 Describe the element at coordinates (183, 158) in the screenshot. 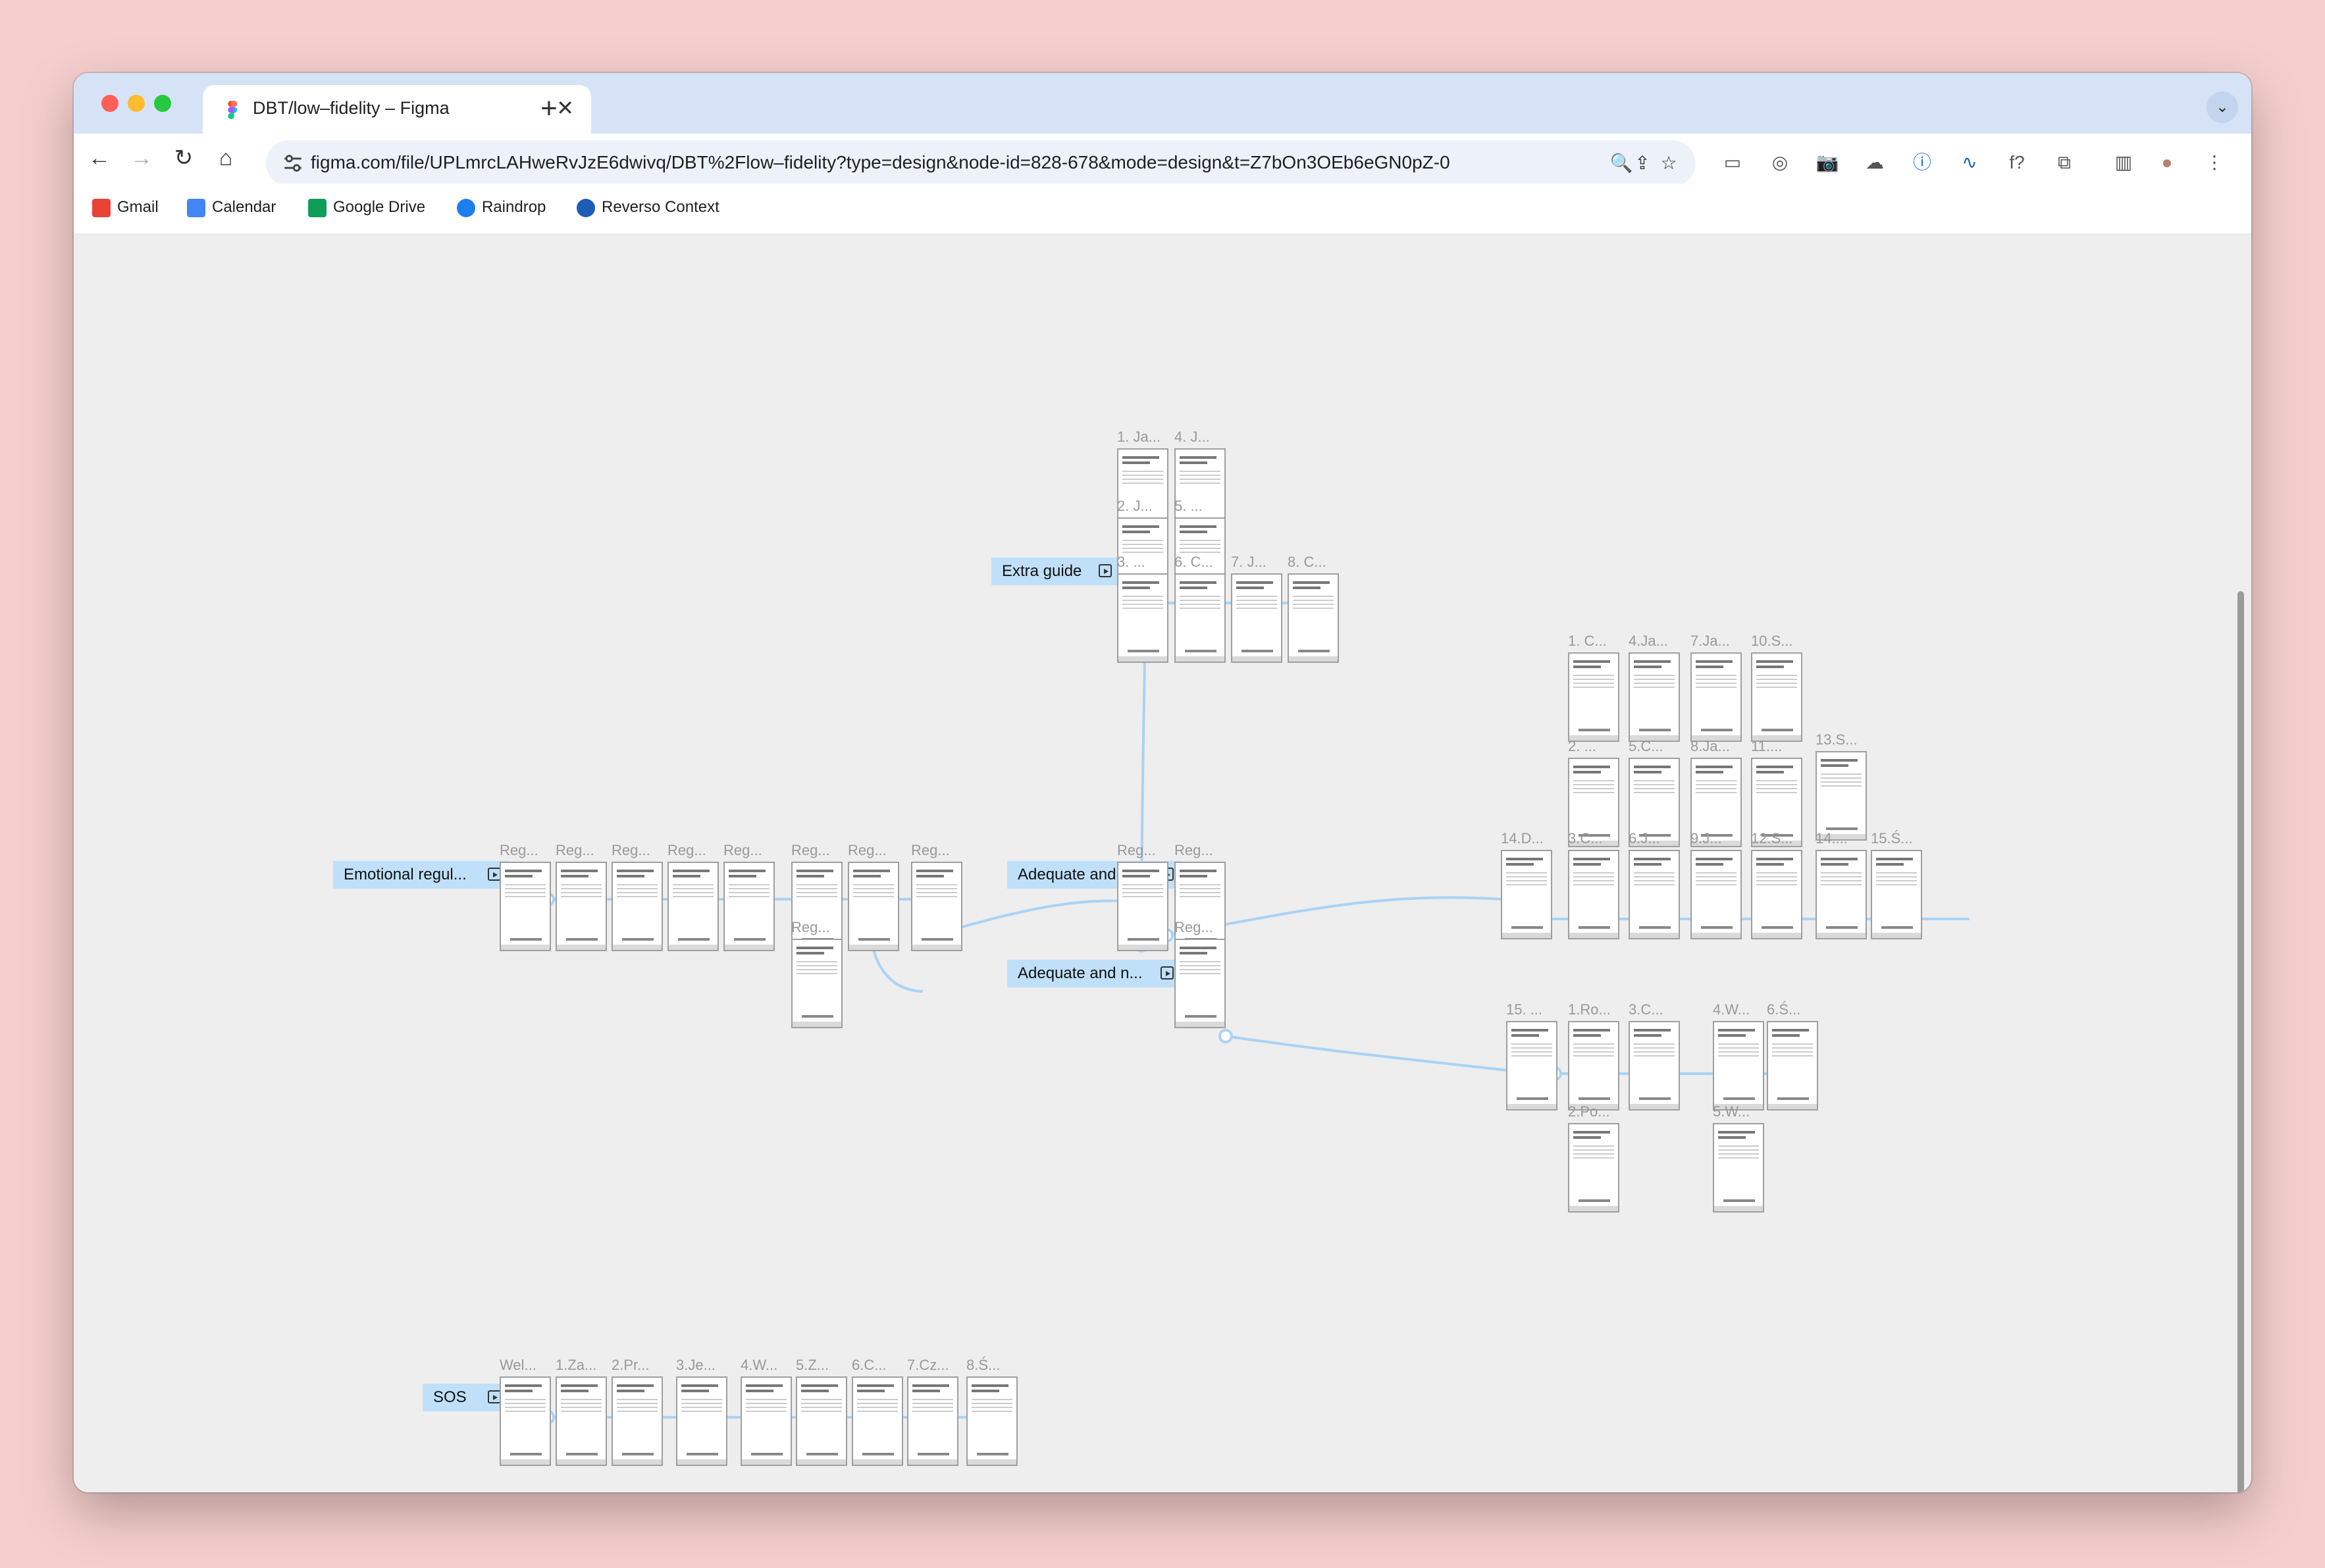

I see `reload-button: ↻` at that location.